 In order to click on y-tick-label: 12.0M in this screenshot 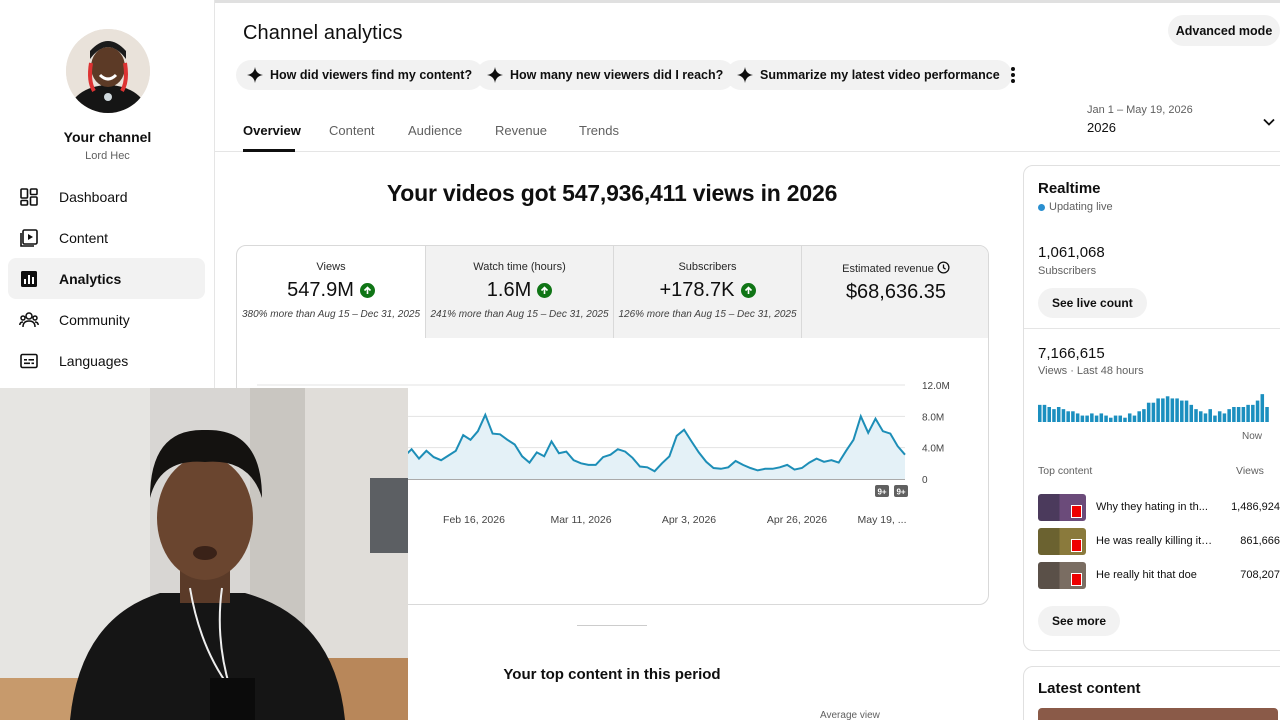, I will do `click(936, 386)`.